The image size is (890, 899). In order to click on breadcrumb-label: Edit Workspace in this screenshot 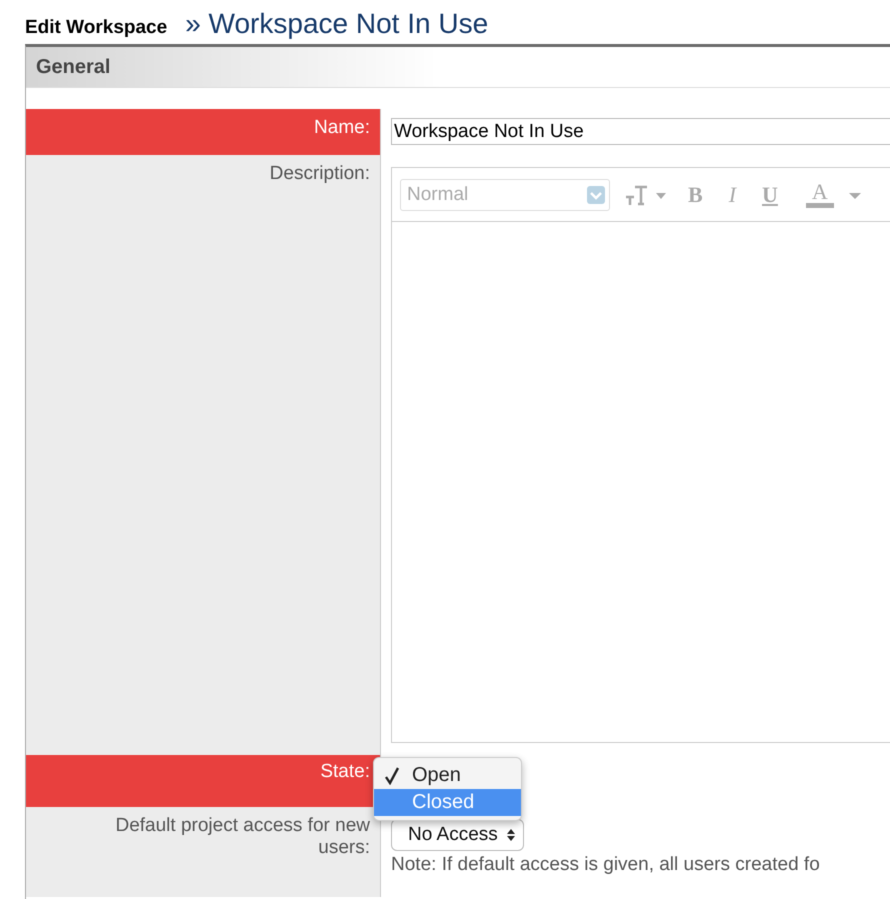, I will do `click(96, 28)`.